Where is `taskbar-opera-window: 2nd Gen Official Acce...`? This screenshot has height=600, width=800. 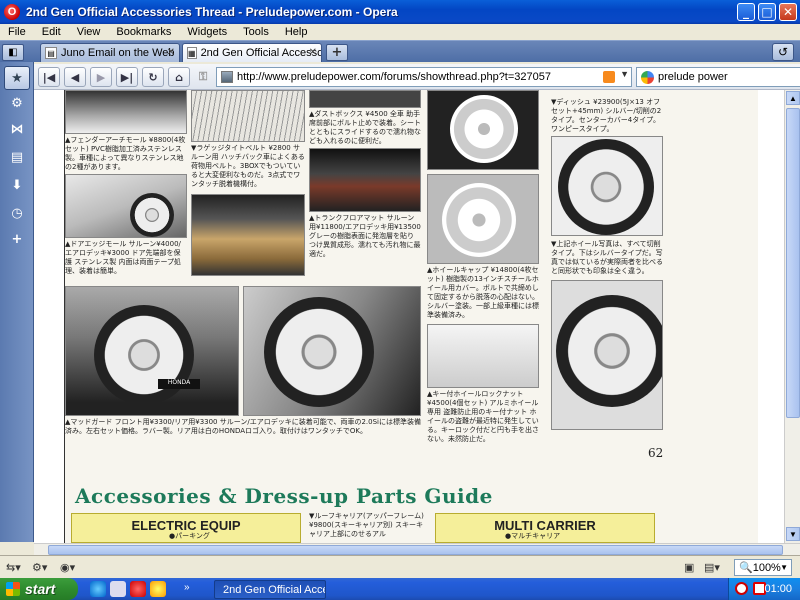 taskbar-opera-window: 2nd Gen Official Acce... is located at coordinates (270, 589).